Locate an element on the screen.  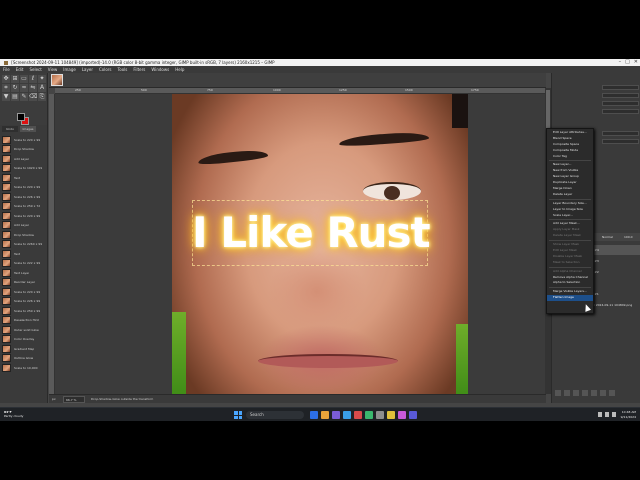
close-icon: ✕ is located at coordinates (636, 62).